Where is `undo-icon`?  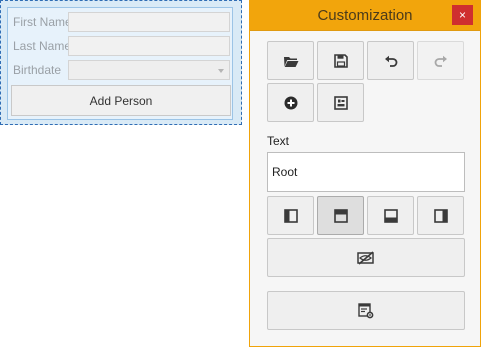 undo-icon is located at coordinates (390, 61).